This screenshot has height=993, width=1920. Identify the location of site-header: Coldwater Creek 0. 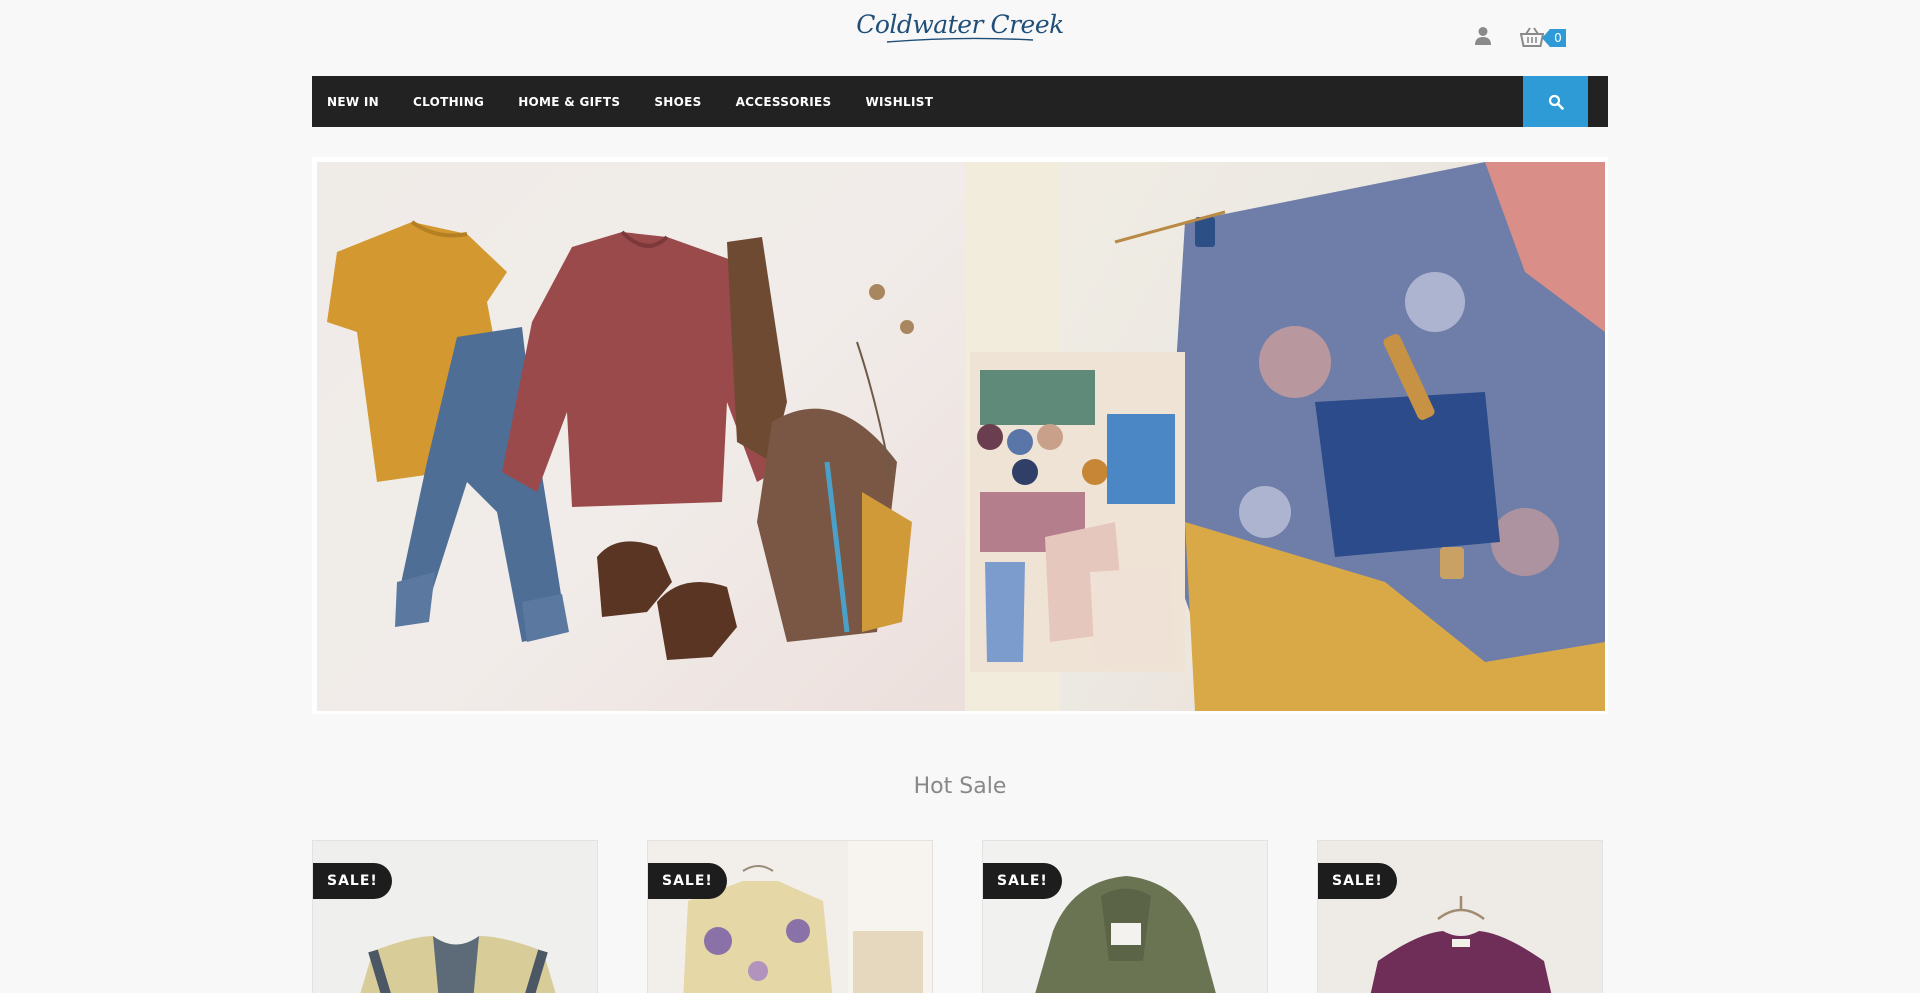
(960, 38).